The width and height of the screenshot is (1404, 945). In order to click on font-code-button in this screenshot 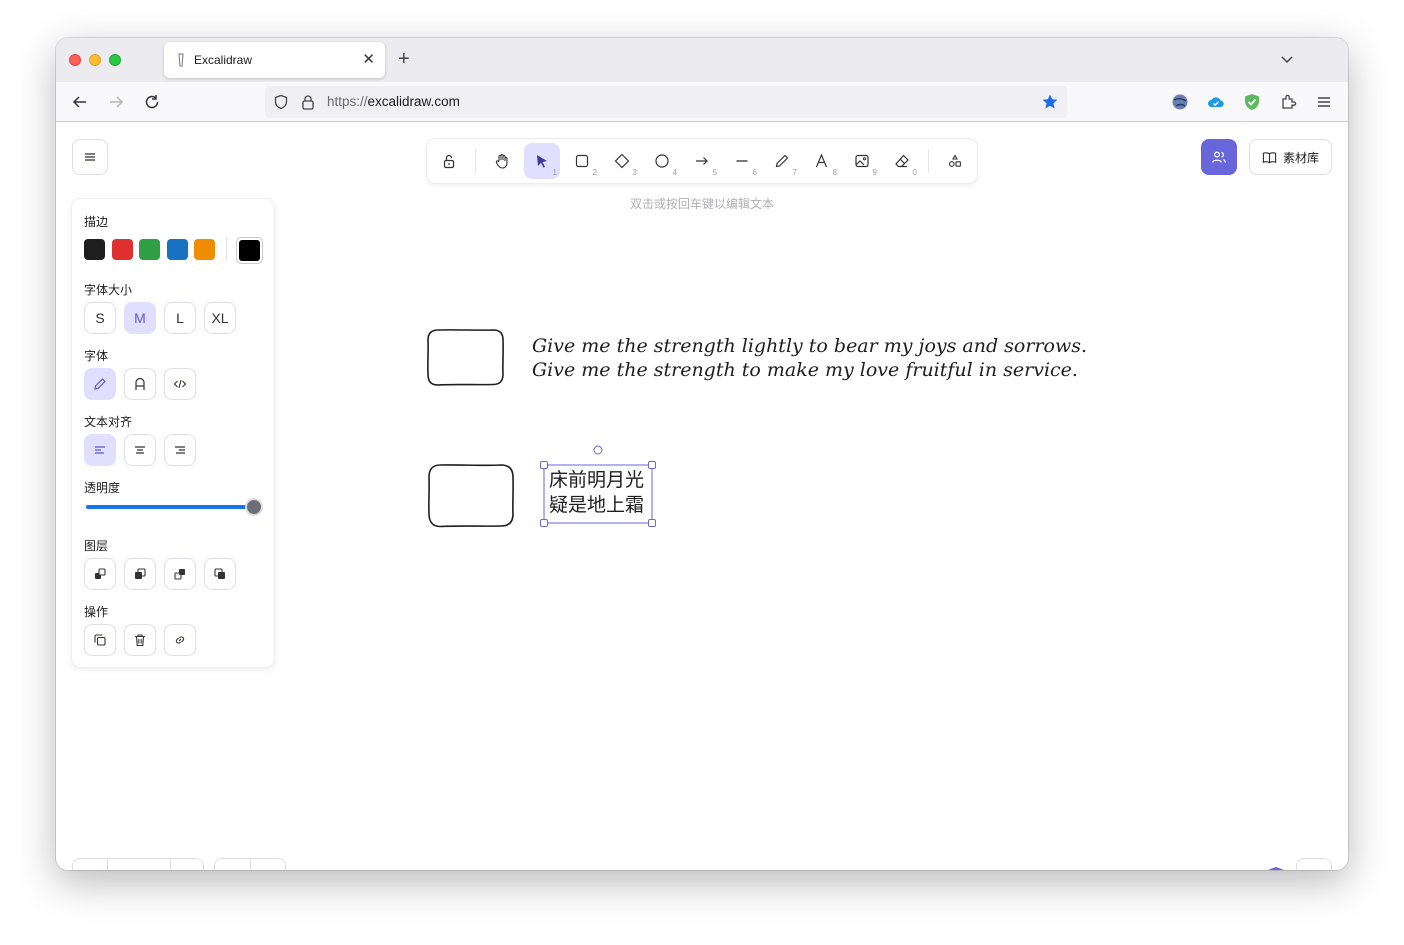, I will do `click(180, 384)`.